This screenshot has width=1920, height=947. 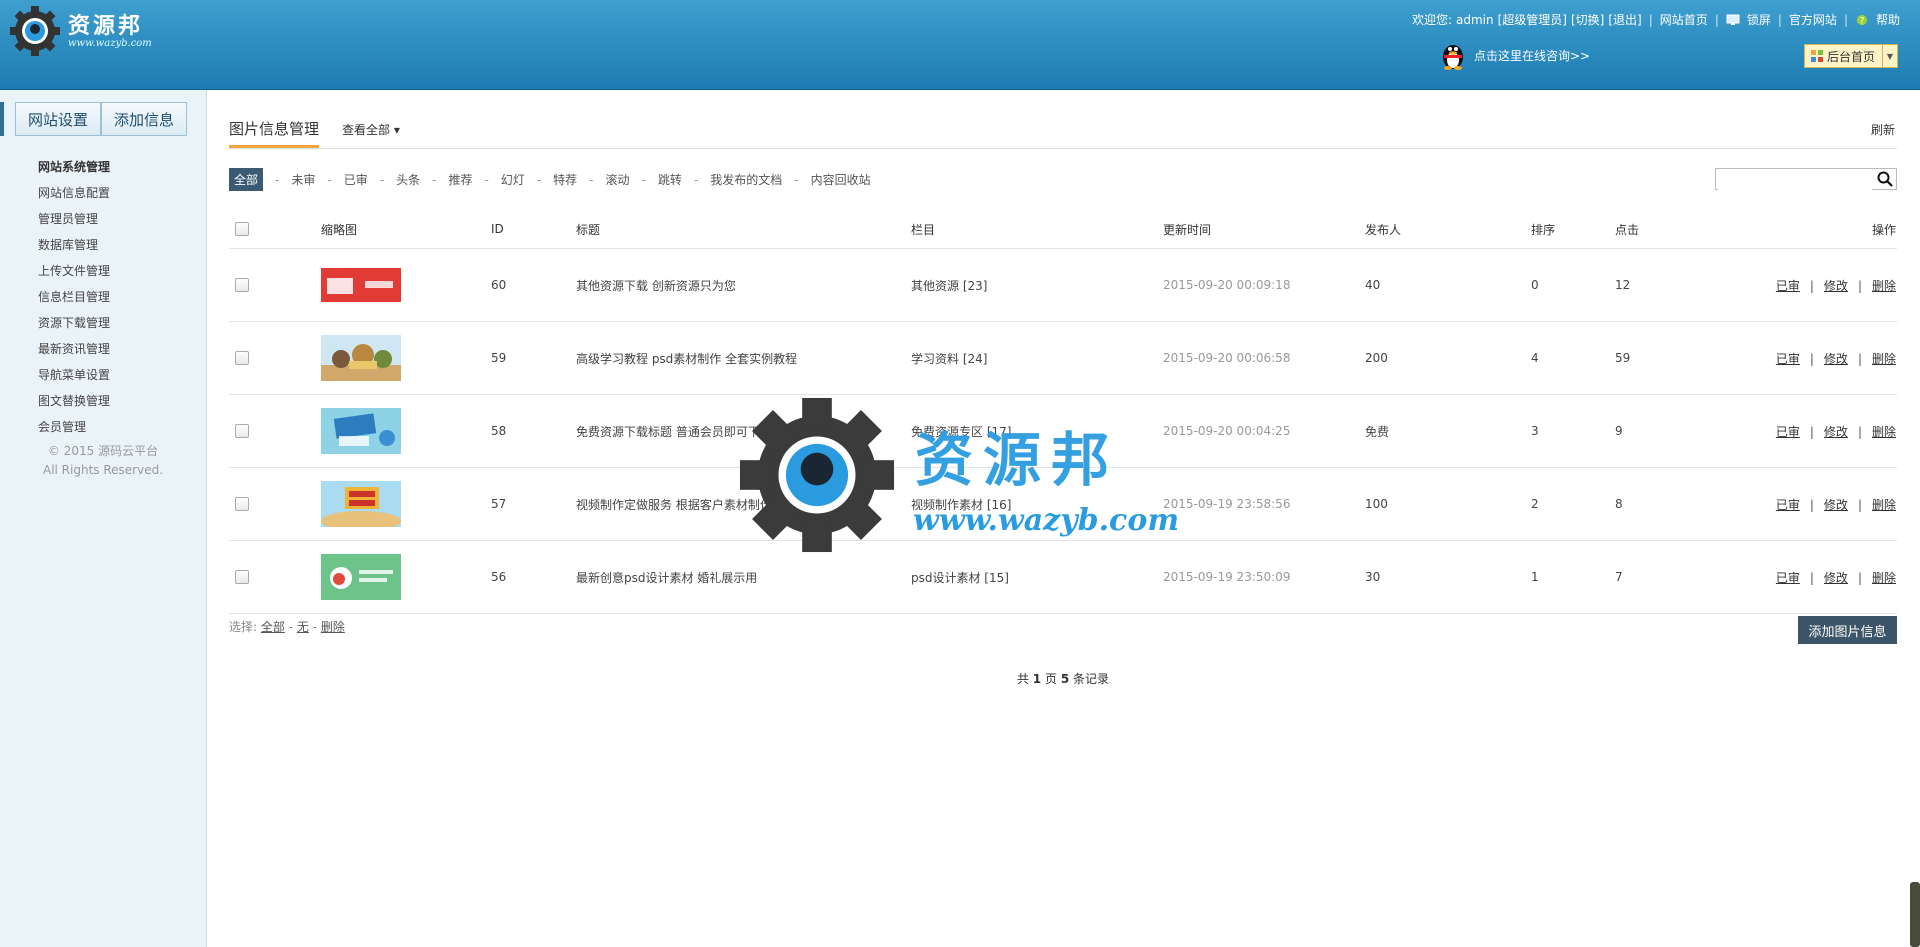 I want to click on filter-unreviewed: 未审, so click(x=303, y=179).